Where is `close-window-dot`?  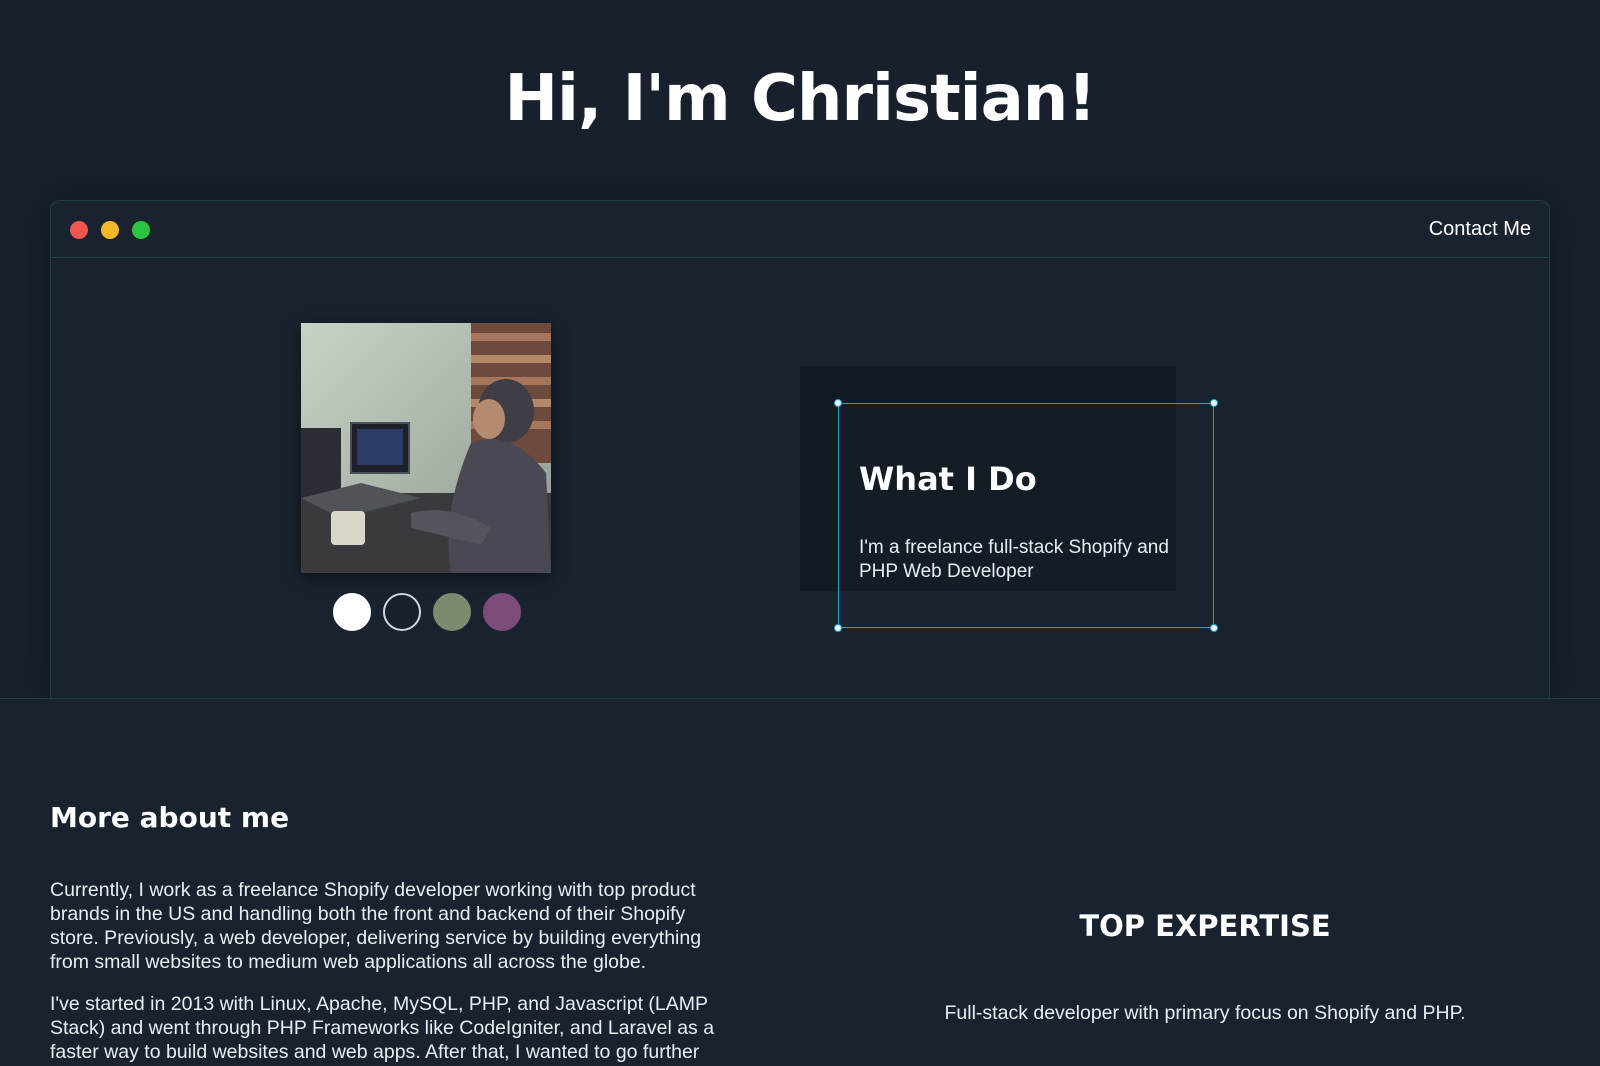
close-window-dot is located at coordinates (79, 230).